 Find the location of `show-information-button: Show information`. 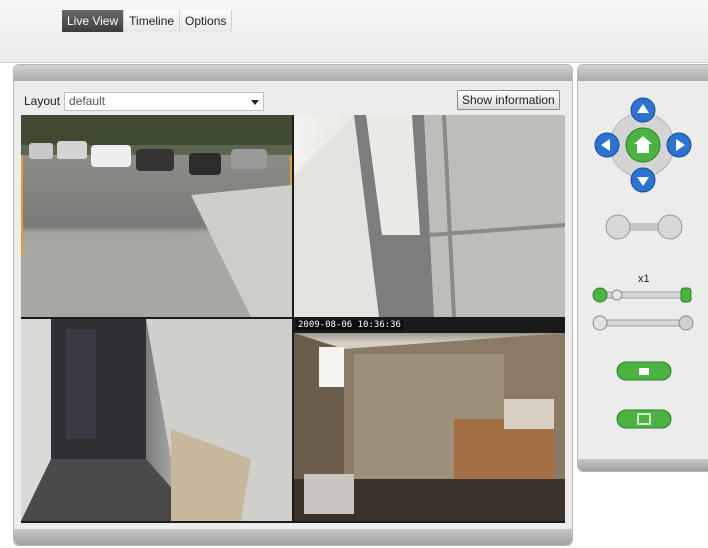

show-information-button: Show information is located at coordinates (508, 100).